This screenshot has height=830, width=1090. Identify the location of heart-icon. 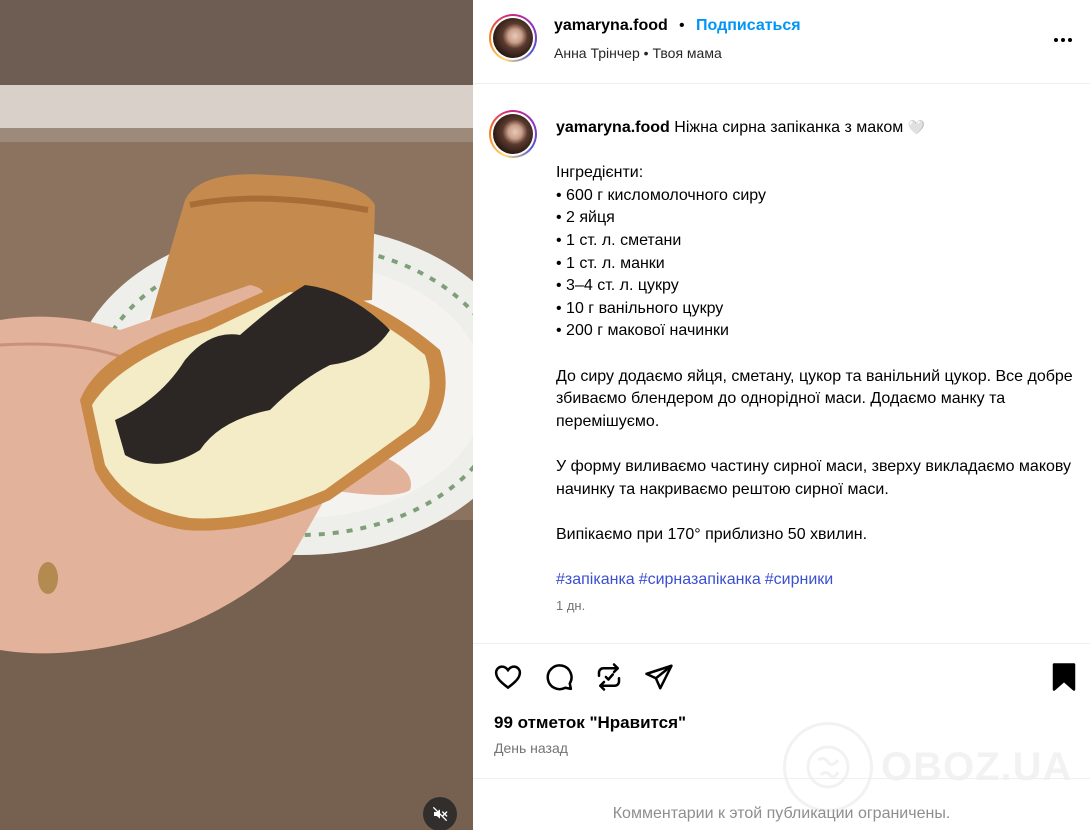
(508, 677).